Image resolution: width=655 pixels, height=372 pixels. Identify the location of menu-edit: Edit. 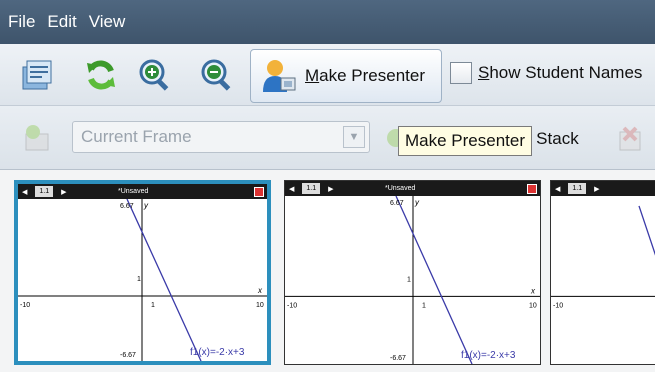
(61, 22).